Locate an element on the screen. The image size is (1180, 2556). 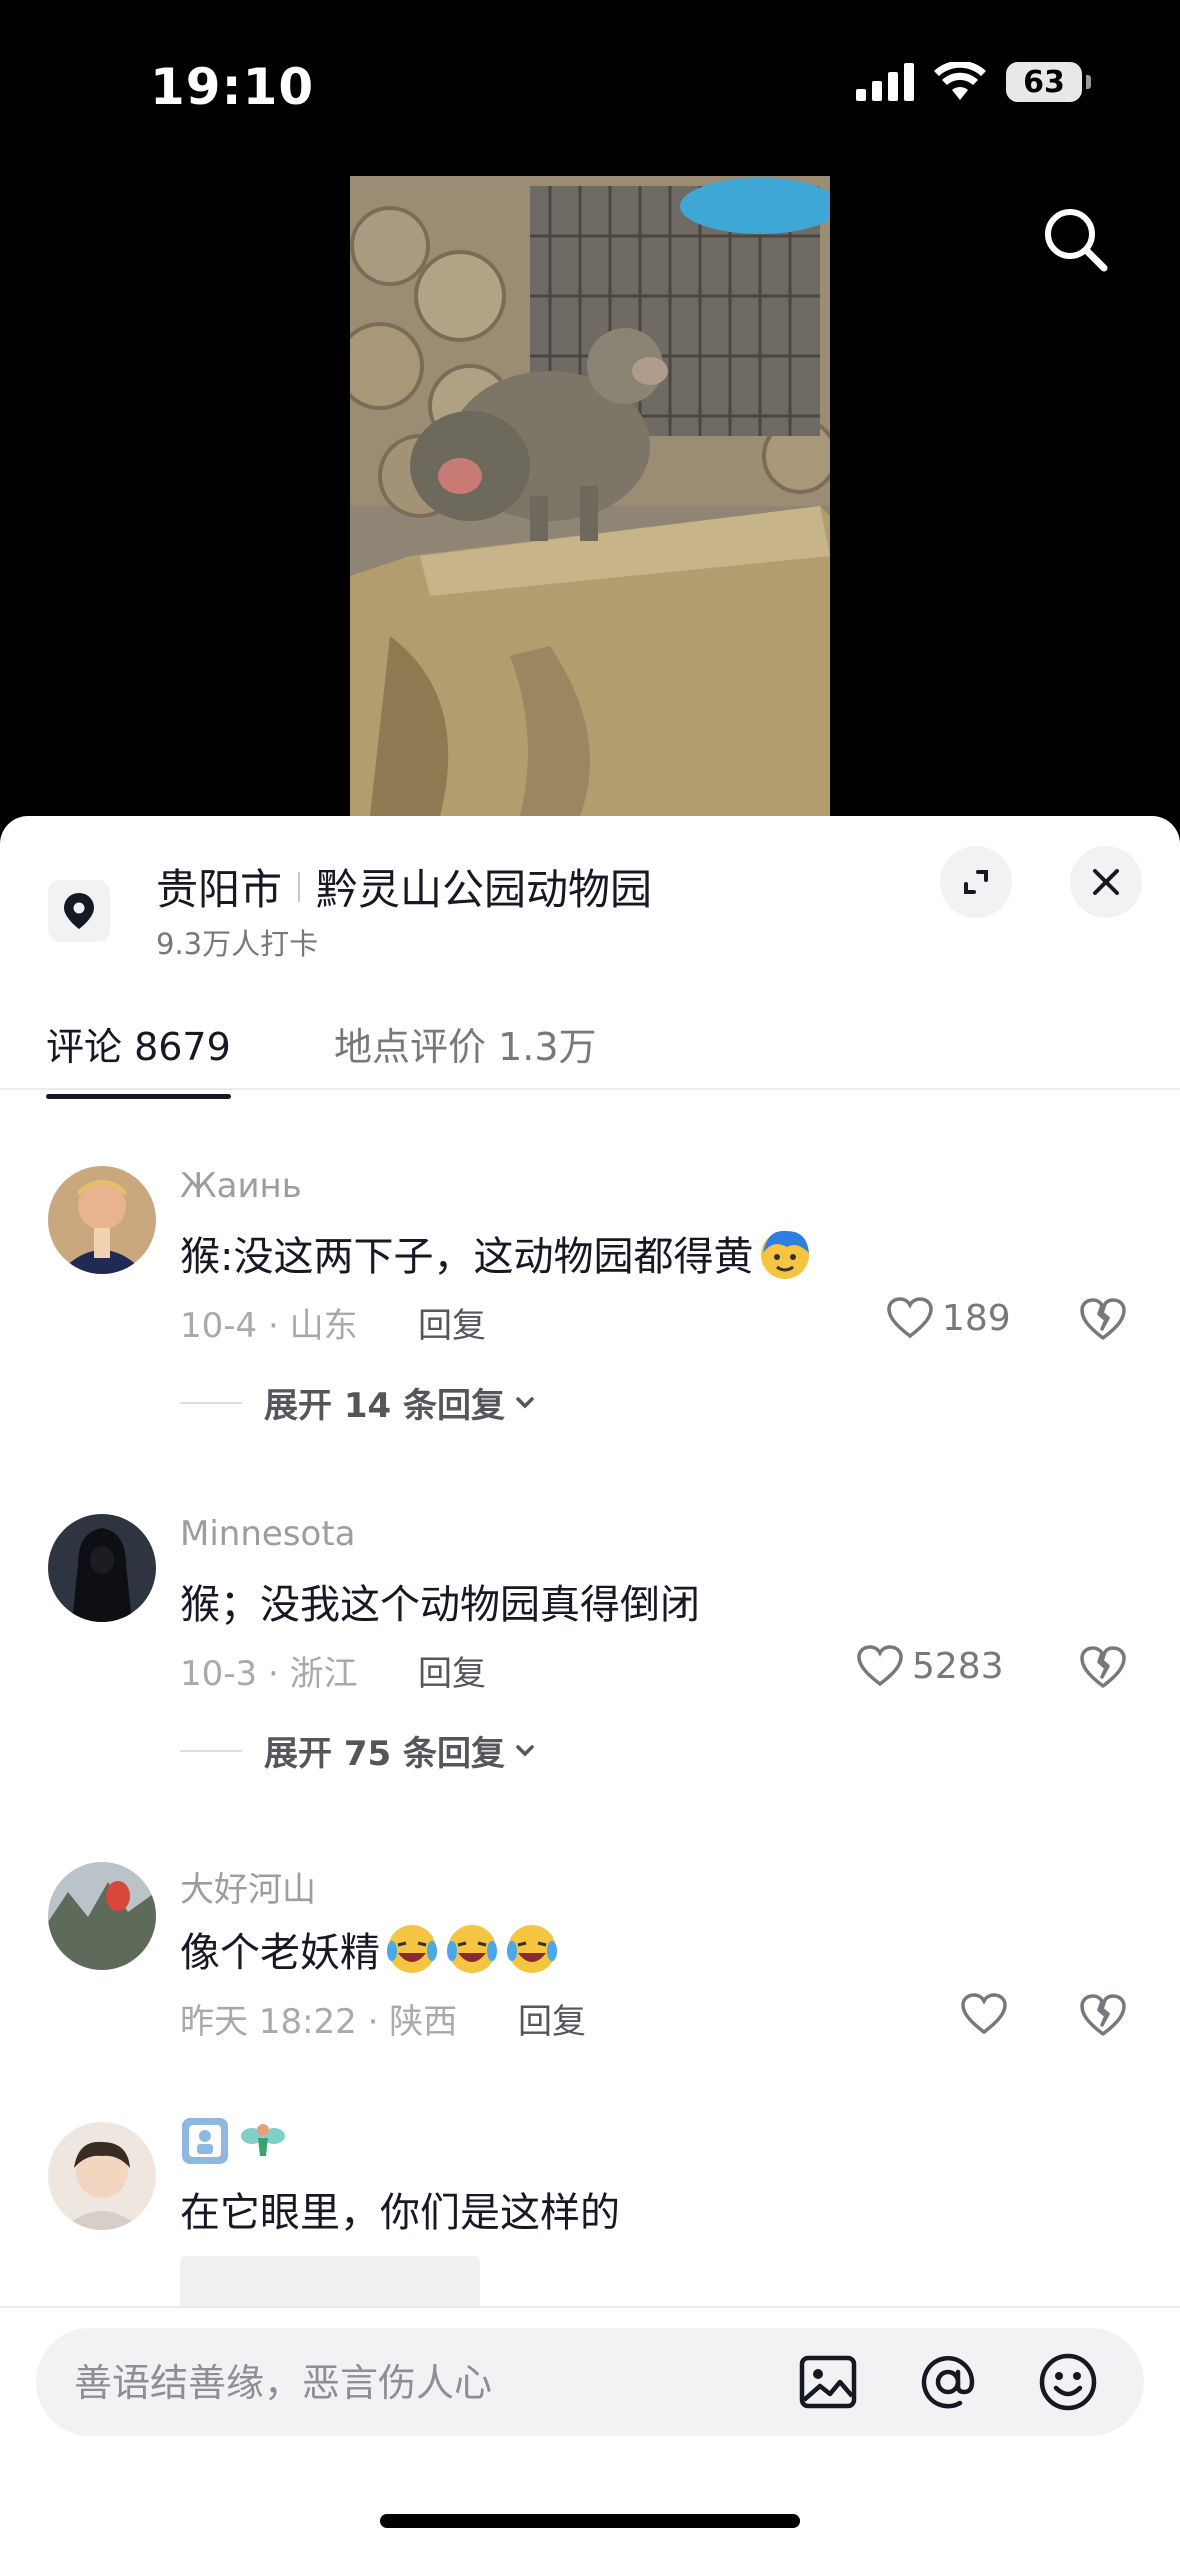
wifi-icon is located at coordinates (960, 81).